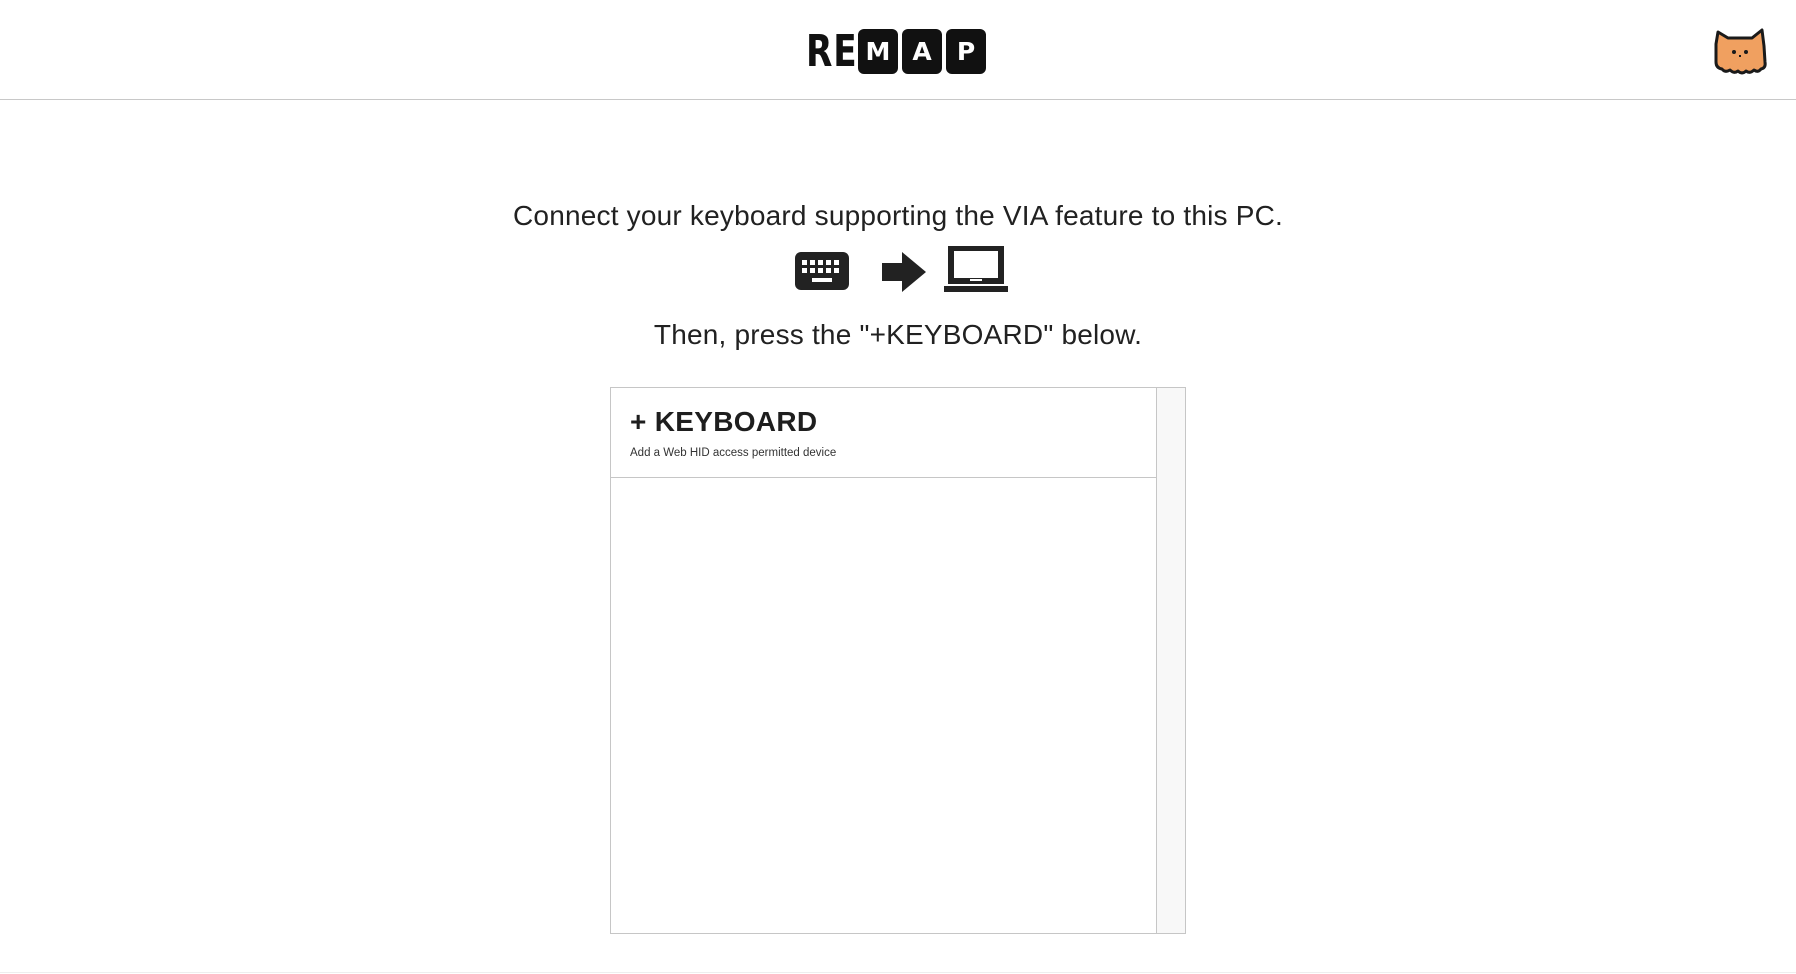  I want to click on laptop-icon, so click(976, 269).